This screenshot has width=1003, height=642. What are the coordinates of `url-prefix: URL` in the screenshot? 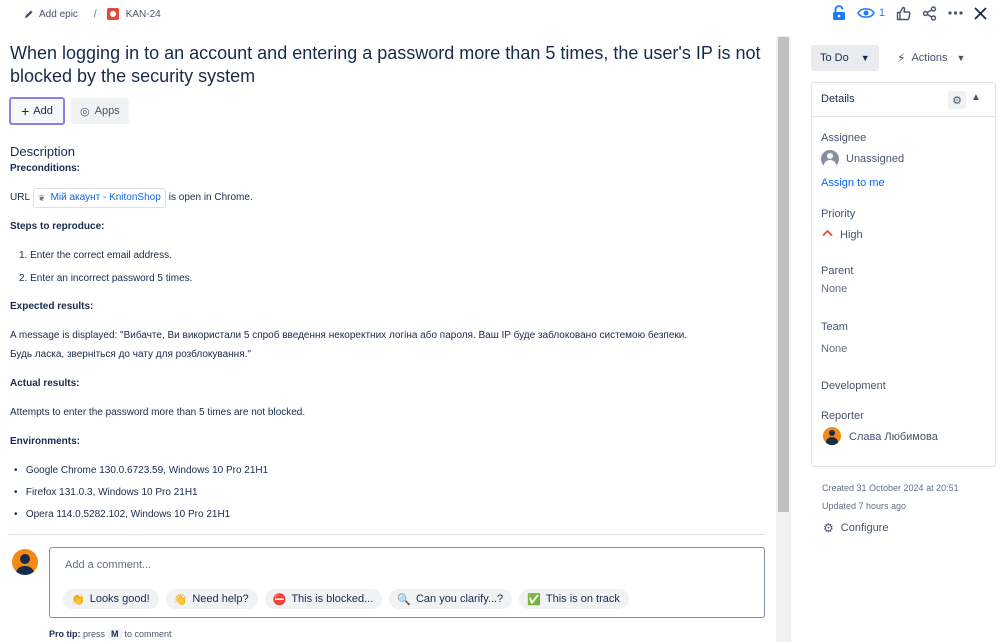 It's located at (20, 197).